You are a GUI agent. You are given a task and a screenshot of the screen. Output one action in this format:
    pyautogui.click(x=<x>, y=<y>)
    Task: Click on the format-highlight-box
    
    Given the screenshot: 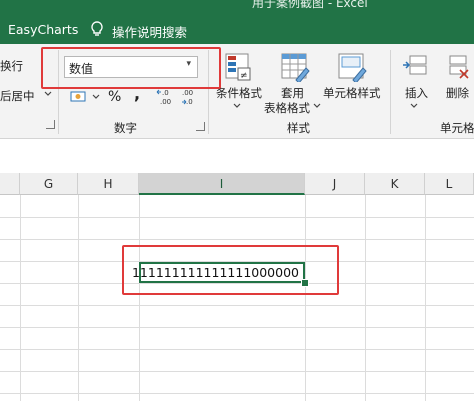 What is the action you would take?
    pyautogui.click(x=131, y=68)
    